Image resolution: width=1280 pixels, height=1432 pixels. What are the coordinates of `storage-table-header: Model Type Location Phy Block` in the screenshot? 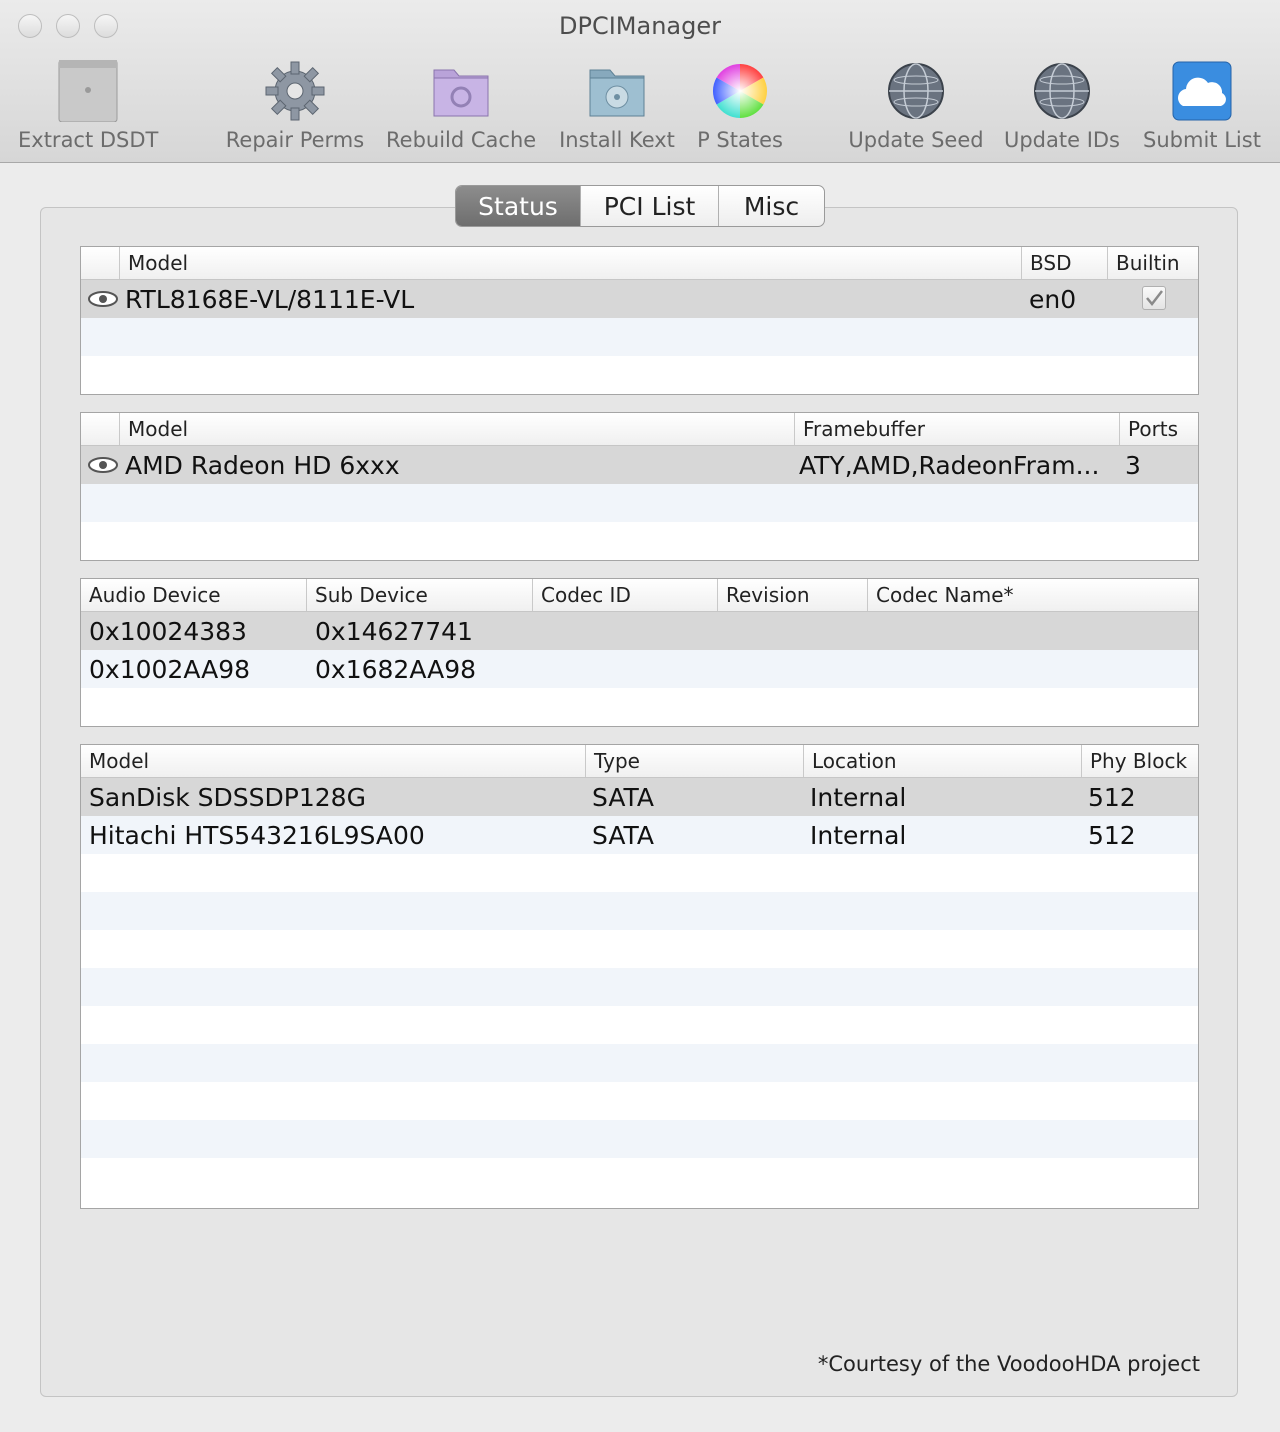 It's located at (639, 761).